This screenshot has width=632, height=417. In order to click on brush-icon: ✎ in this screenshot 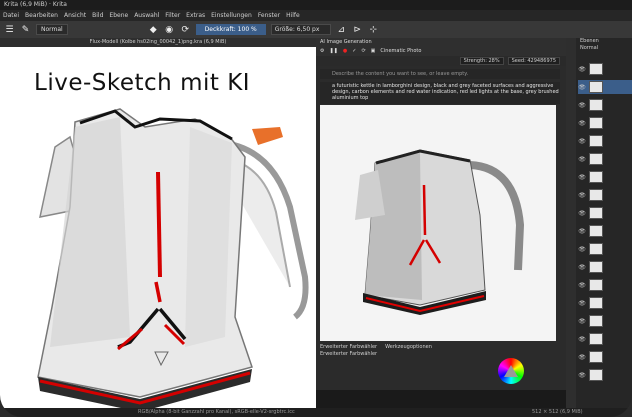, I will do `click(25, 29)`.